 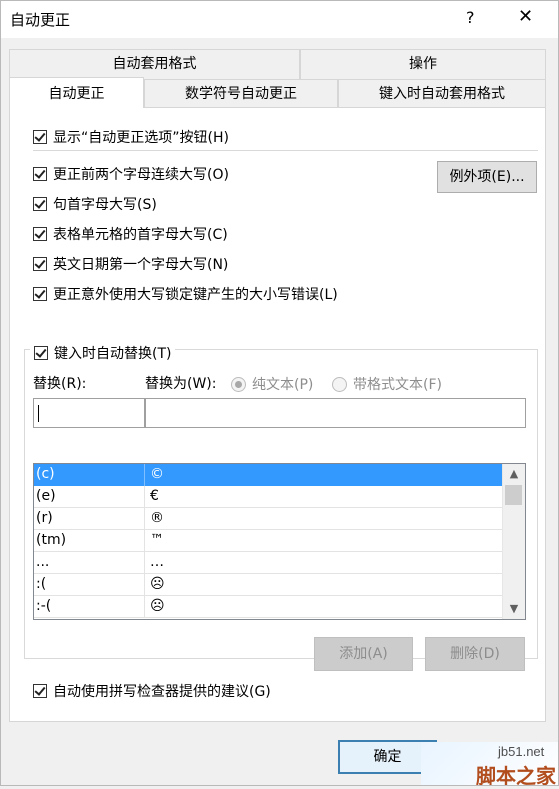 I want to click on capitalize-table-cell-checkbox: 表格单元格的首字母大写(C), so click(x=130, y=234).